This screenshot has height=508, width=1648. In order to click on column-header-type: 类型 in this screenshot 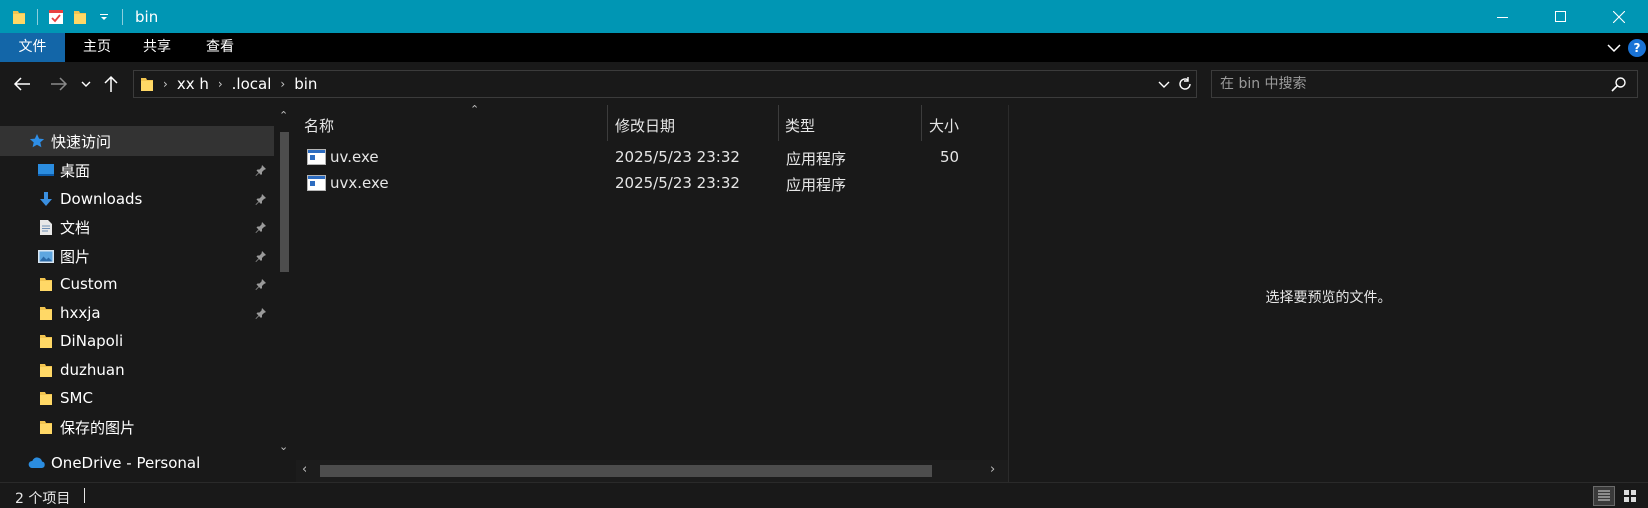, I will do `click(800, 125)`.